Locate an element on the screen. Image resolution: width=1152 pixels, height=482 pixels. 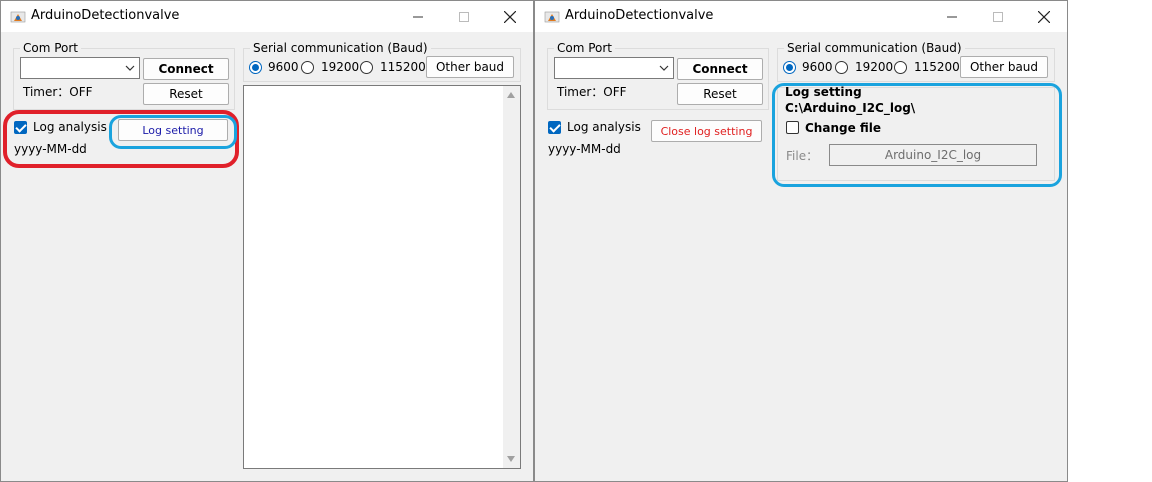
scroll-down-icon is located at coordinates (511, 459).